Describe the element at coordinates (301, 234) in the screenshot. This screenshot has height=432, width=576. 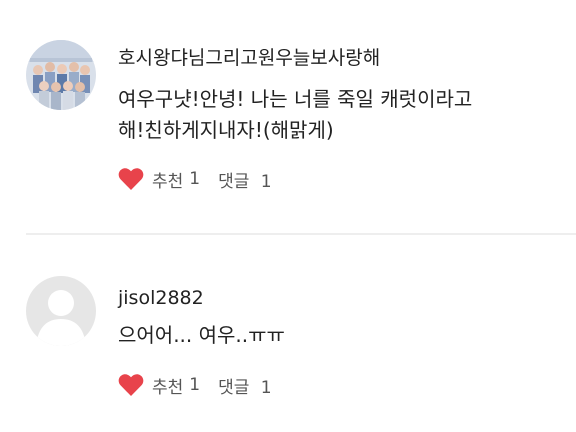
I see `comment-divider` at that location.